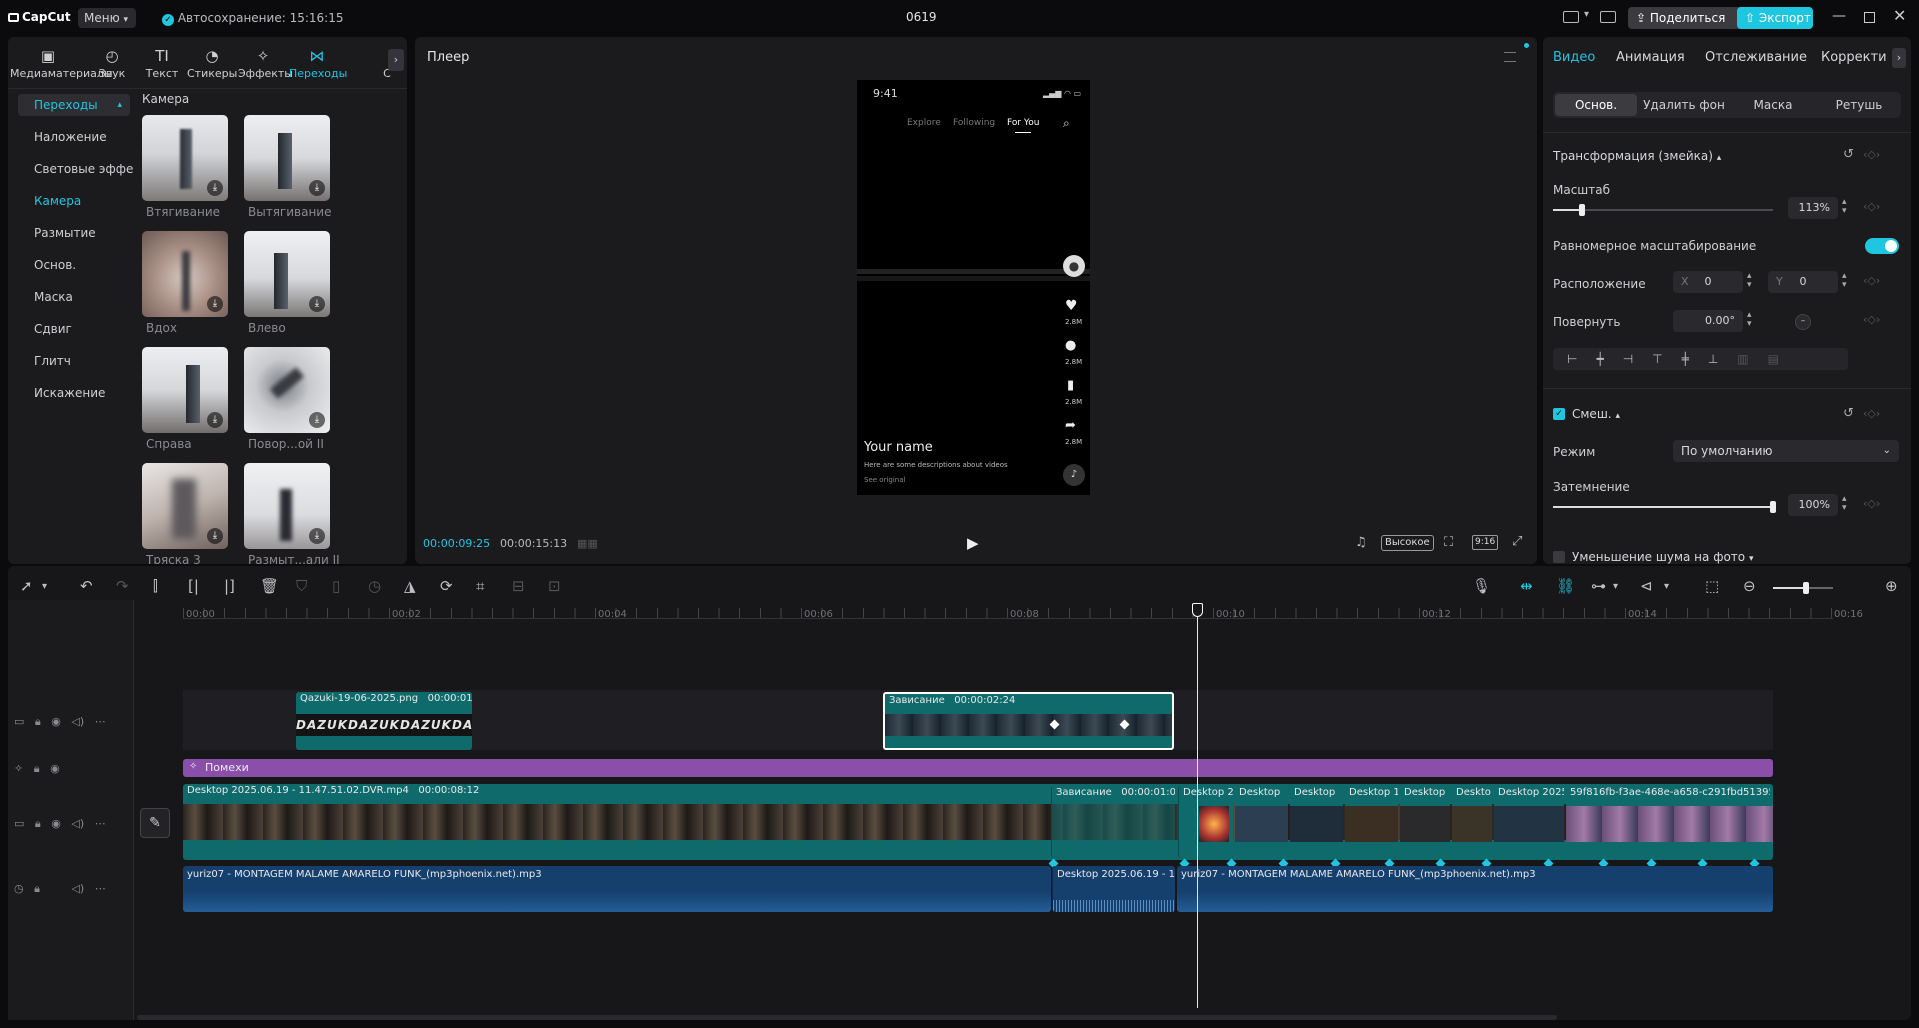  What do you see at coordinates (1813, 505) in the screenshot?
I see `opacity-value: 100%` at bounding box center [1813, 505].